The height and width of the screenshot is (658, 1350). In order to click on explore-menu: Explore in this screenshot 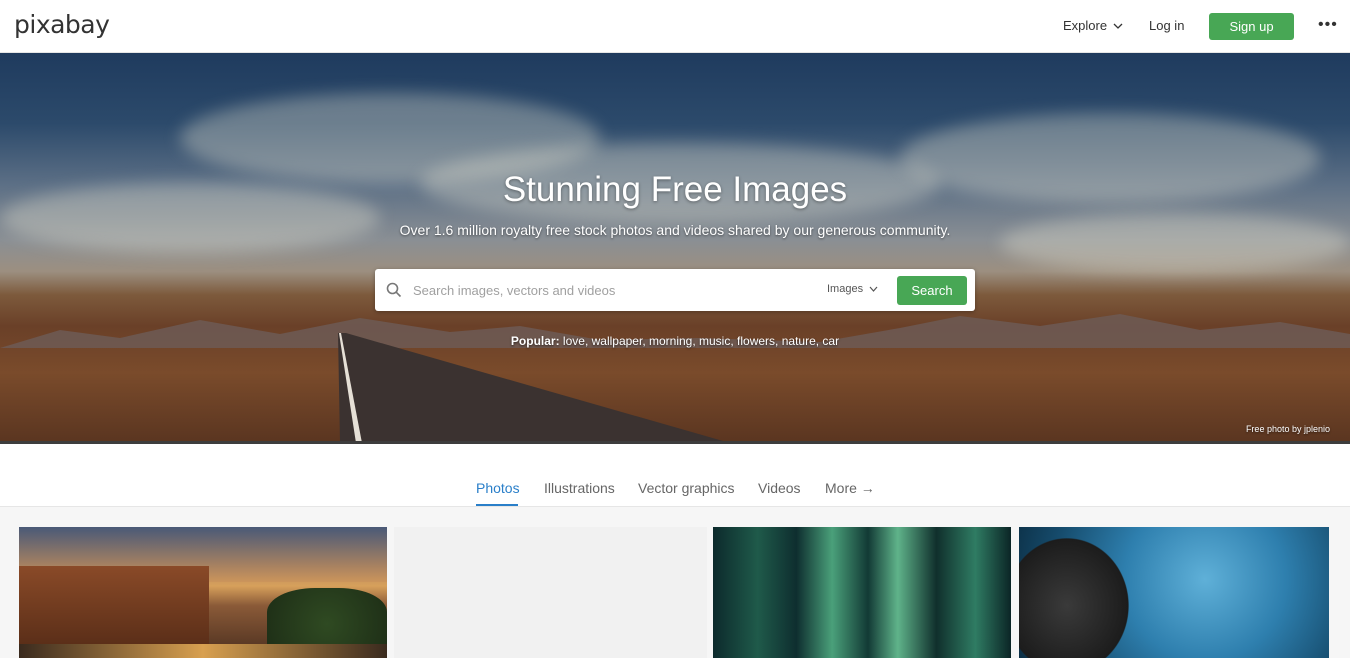, I will do `click(1093, 25)`.